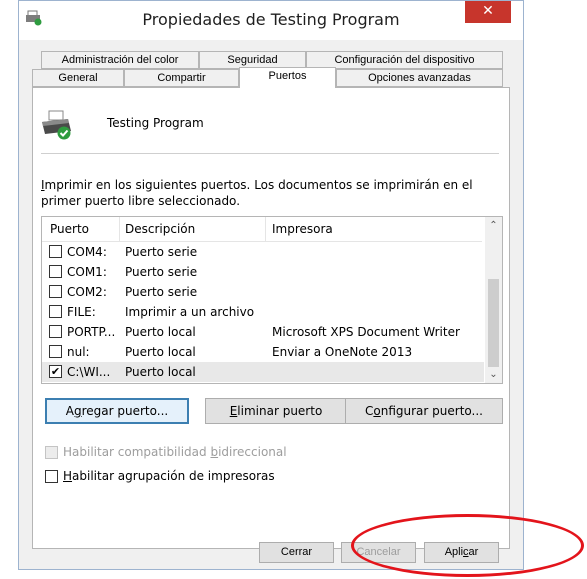 The height and width of the screenshot is (579, 587). Describe the element at coordinates (137, 452) in the screenshot. I see `bidirectional-label-pre: Habilitar compatibilidad` at that location.